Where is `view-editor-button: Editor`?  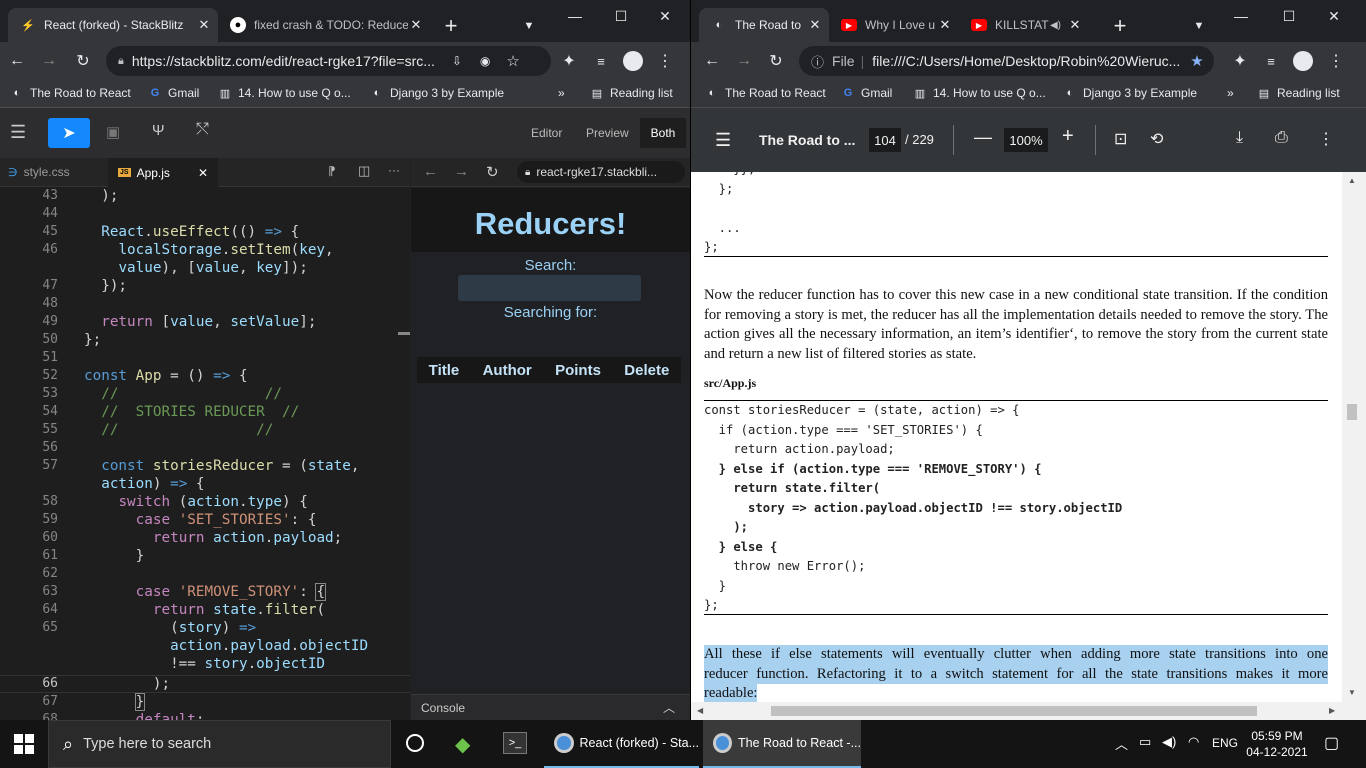
view-editor-button: Editor is located at coordinates (546, 133).